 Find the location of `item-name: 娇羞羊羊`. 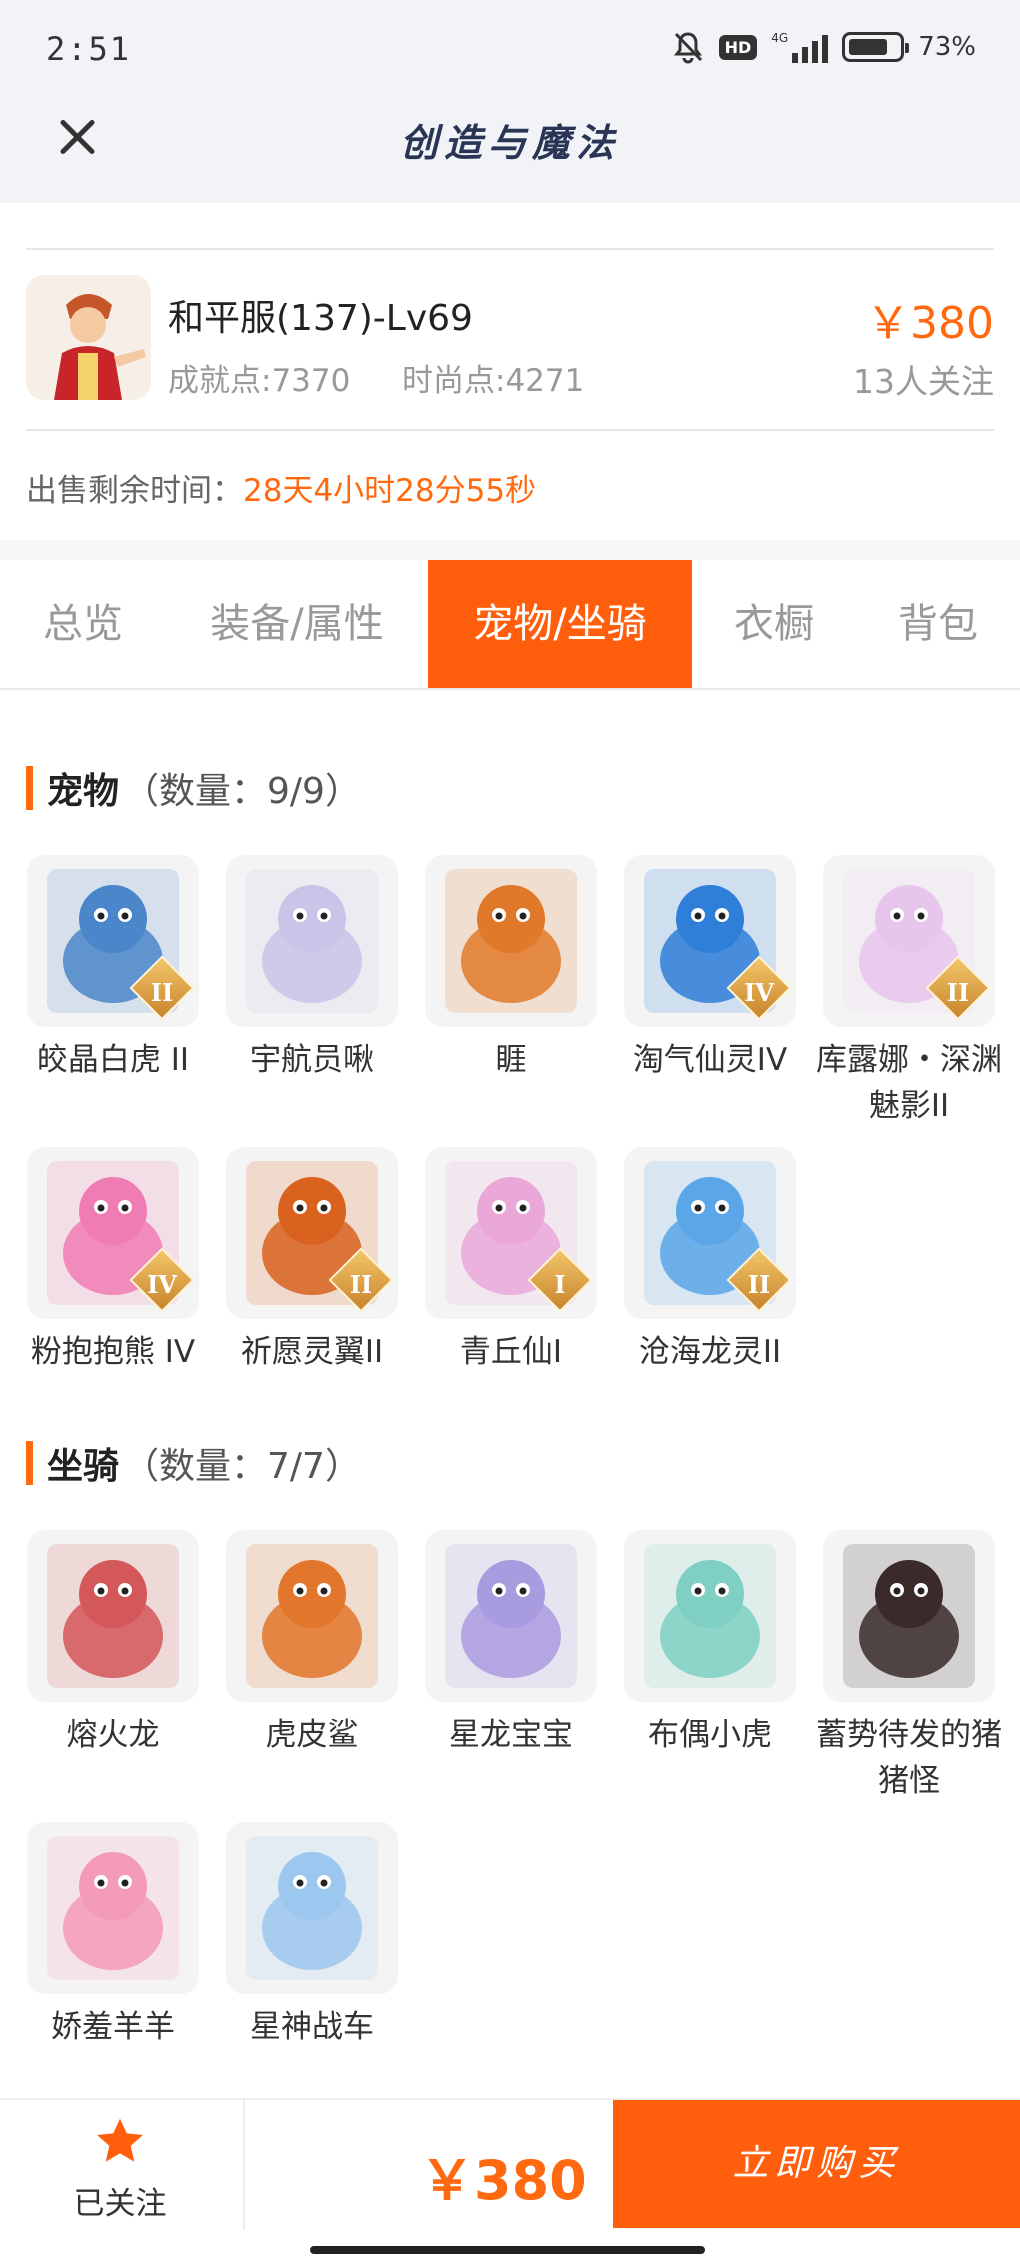

item-name: 娇羞羊羊 is located at coordinates (113, 2027).